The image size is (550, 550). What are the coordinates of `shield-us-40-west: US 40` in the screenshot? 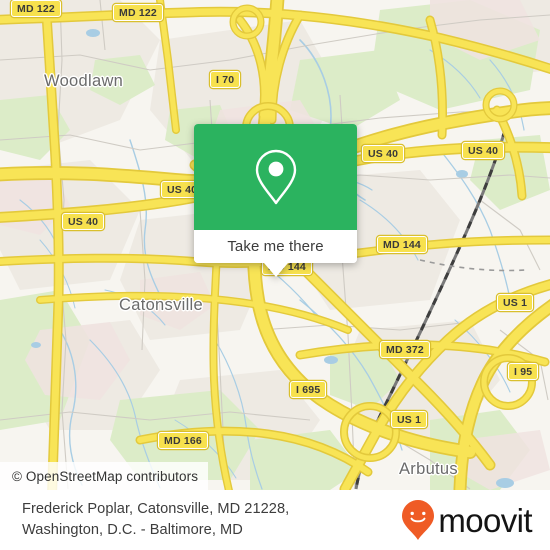 It's located at (83, 221).